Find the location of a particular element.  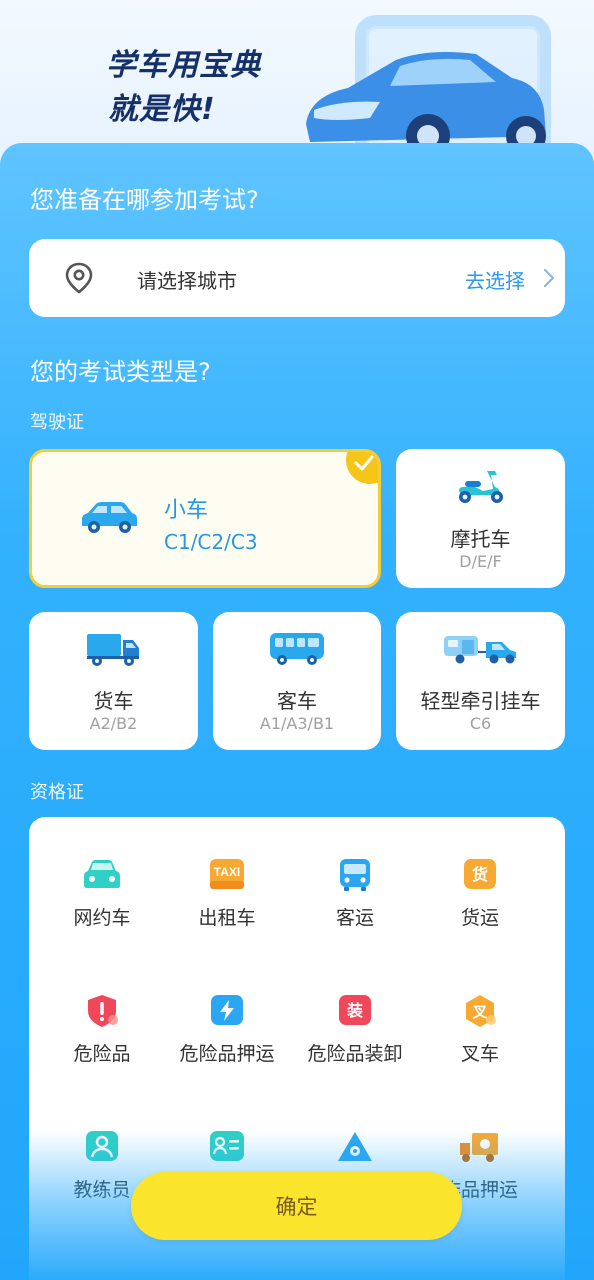

freight-icon: 货 is located at coordinates (480, 874).